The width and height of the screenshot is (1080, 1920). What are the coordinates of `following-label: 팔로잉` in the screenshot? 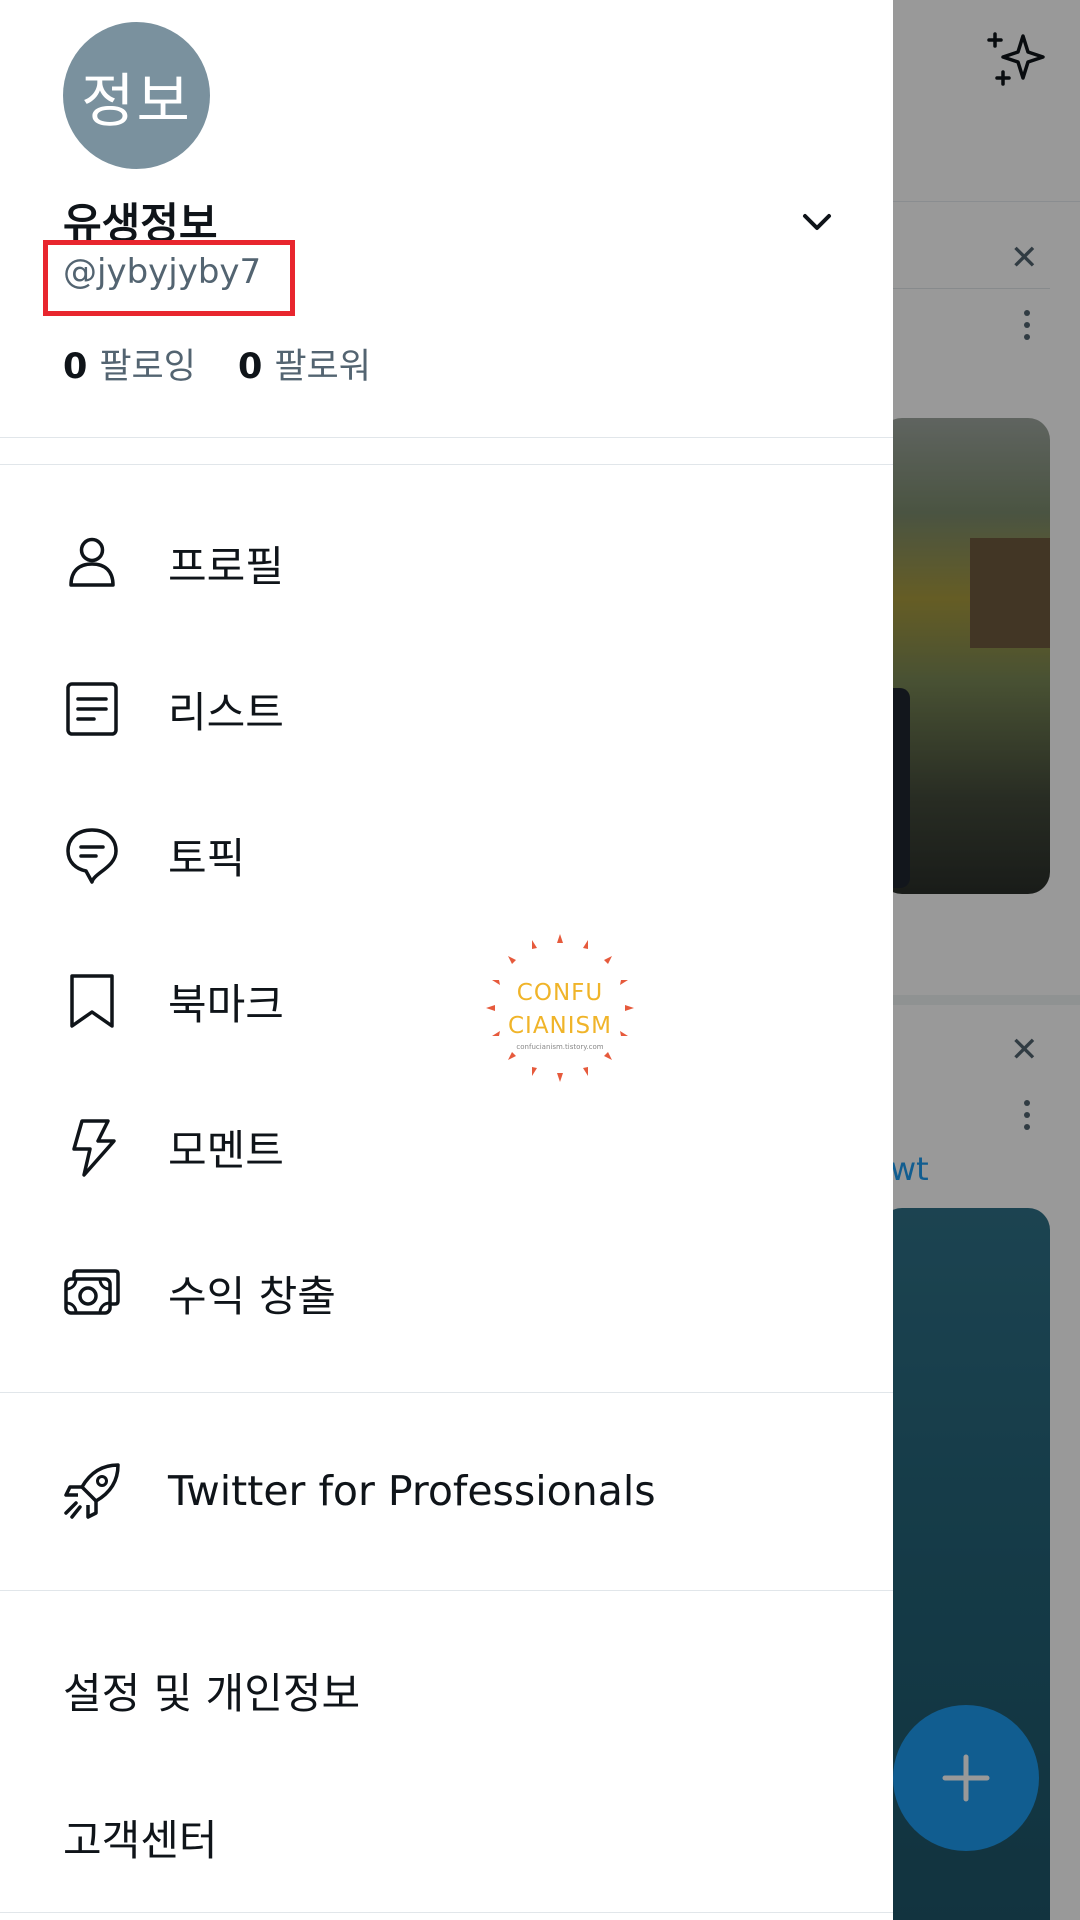 It's located at (147, 367).